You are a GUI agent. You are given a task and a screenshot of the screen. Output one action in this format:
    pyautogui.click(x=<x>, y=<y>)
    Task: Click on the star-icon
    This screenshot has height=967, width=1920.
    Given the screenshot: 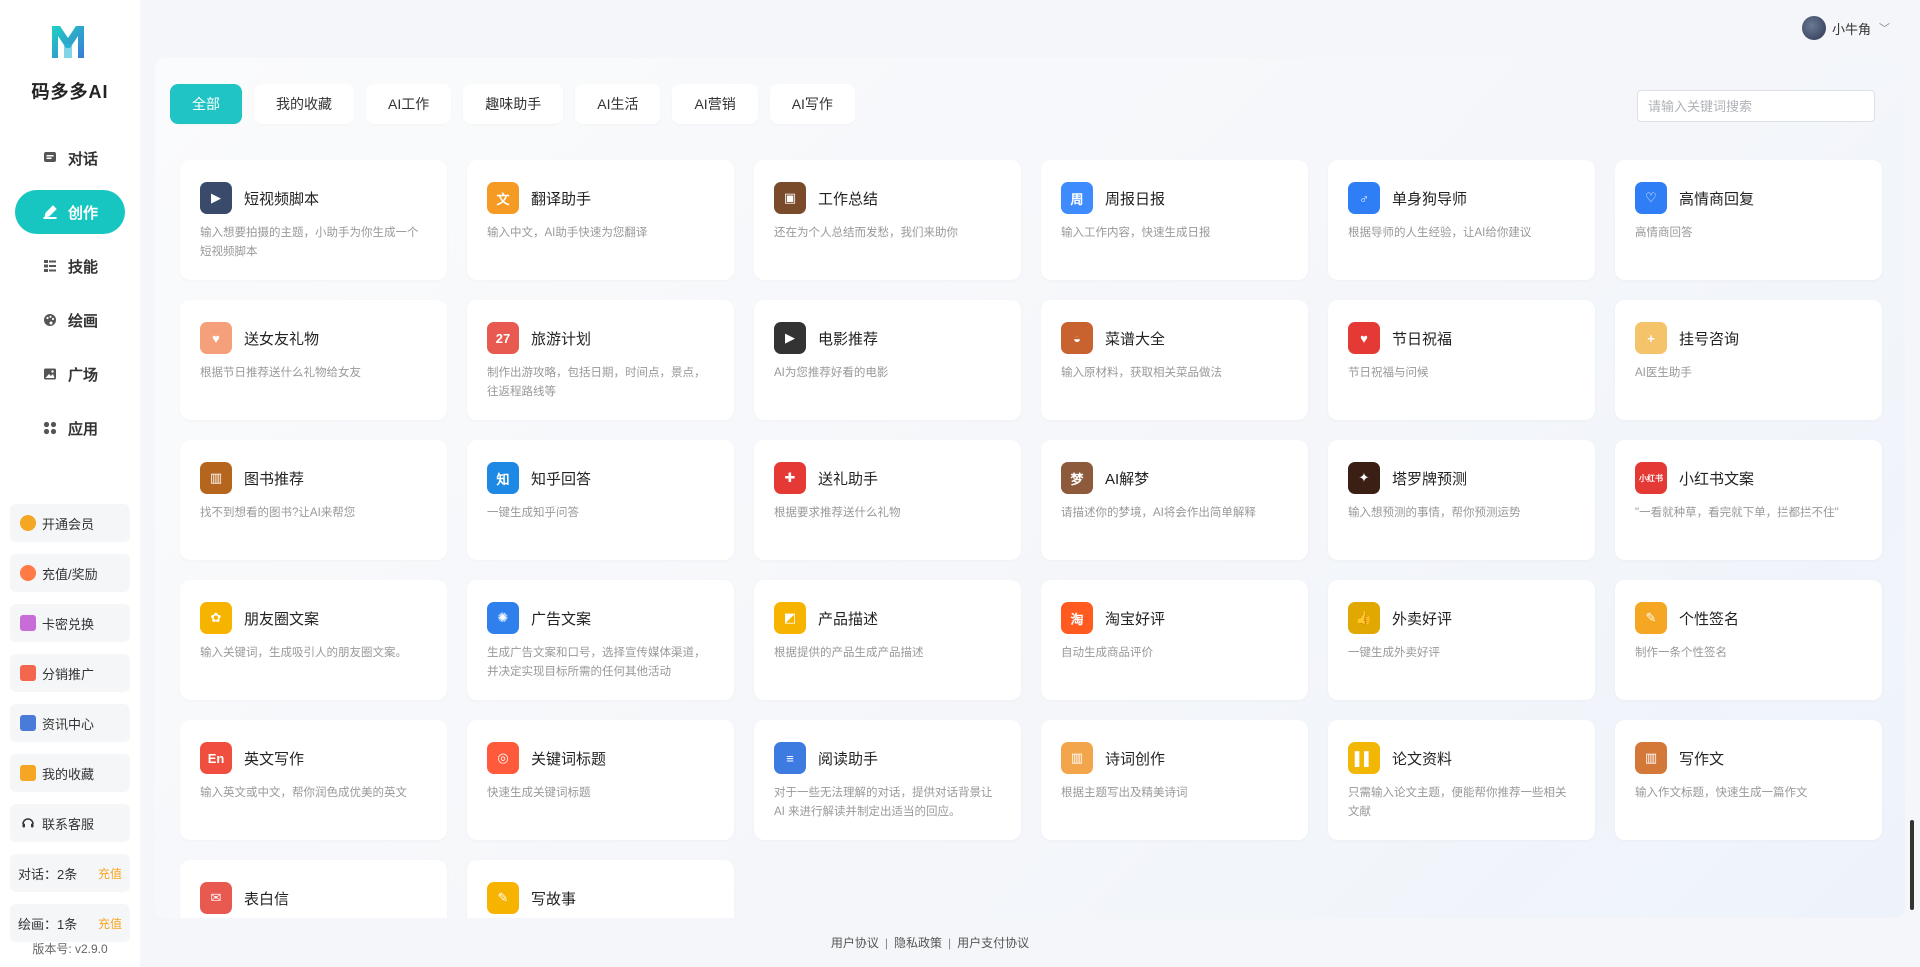 What is the action you would take?
    pyautogui.click(x=28, y=773)
    